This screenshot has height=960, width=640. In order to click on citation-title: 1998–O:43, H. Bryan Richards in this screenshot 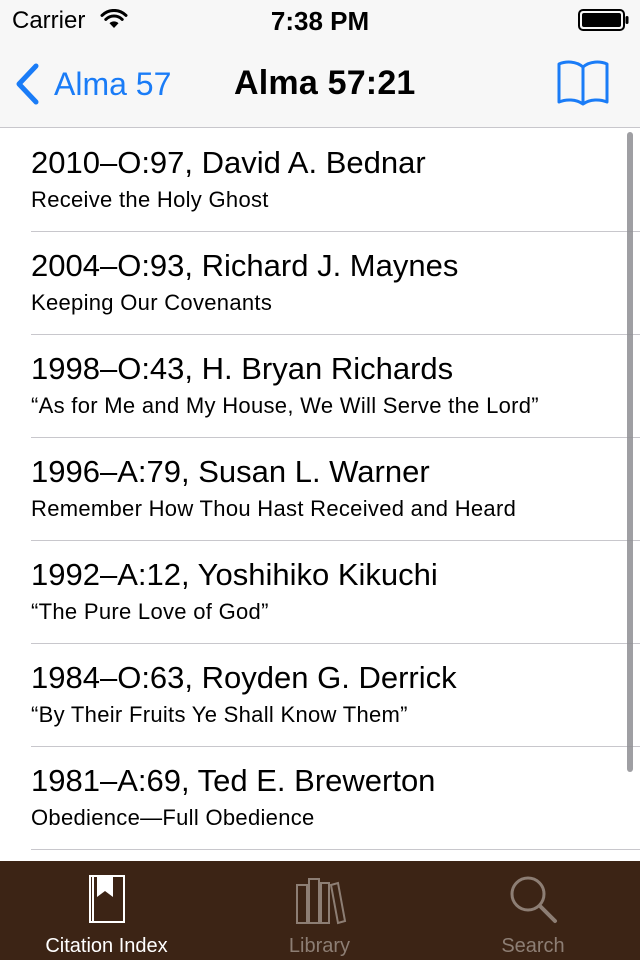, I will do `click(242, 368)`.